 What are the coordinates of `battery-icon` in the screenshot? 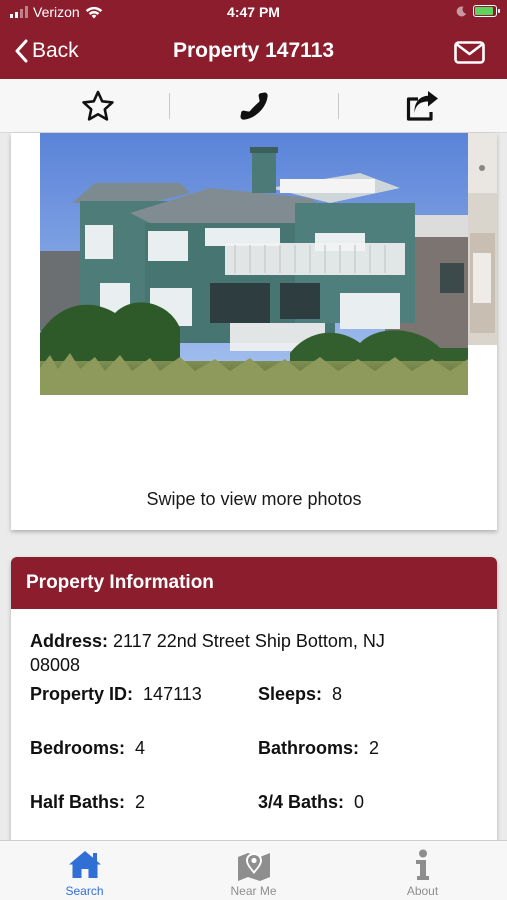 It's located at (486, 11).